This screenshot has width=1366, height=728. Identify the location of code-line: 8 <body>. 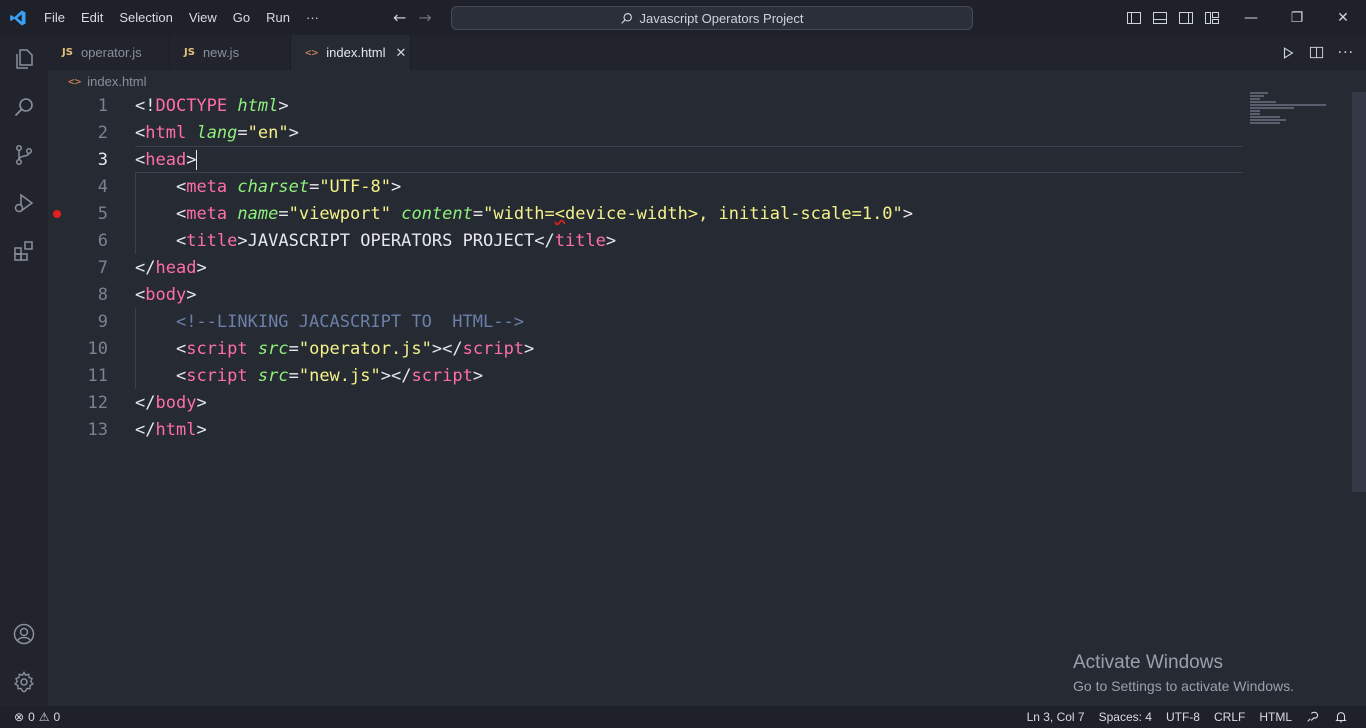
(645, 294).